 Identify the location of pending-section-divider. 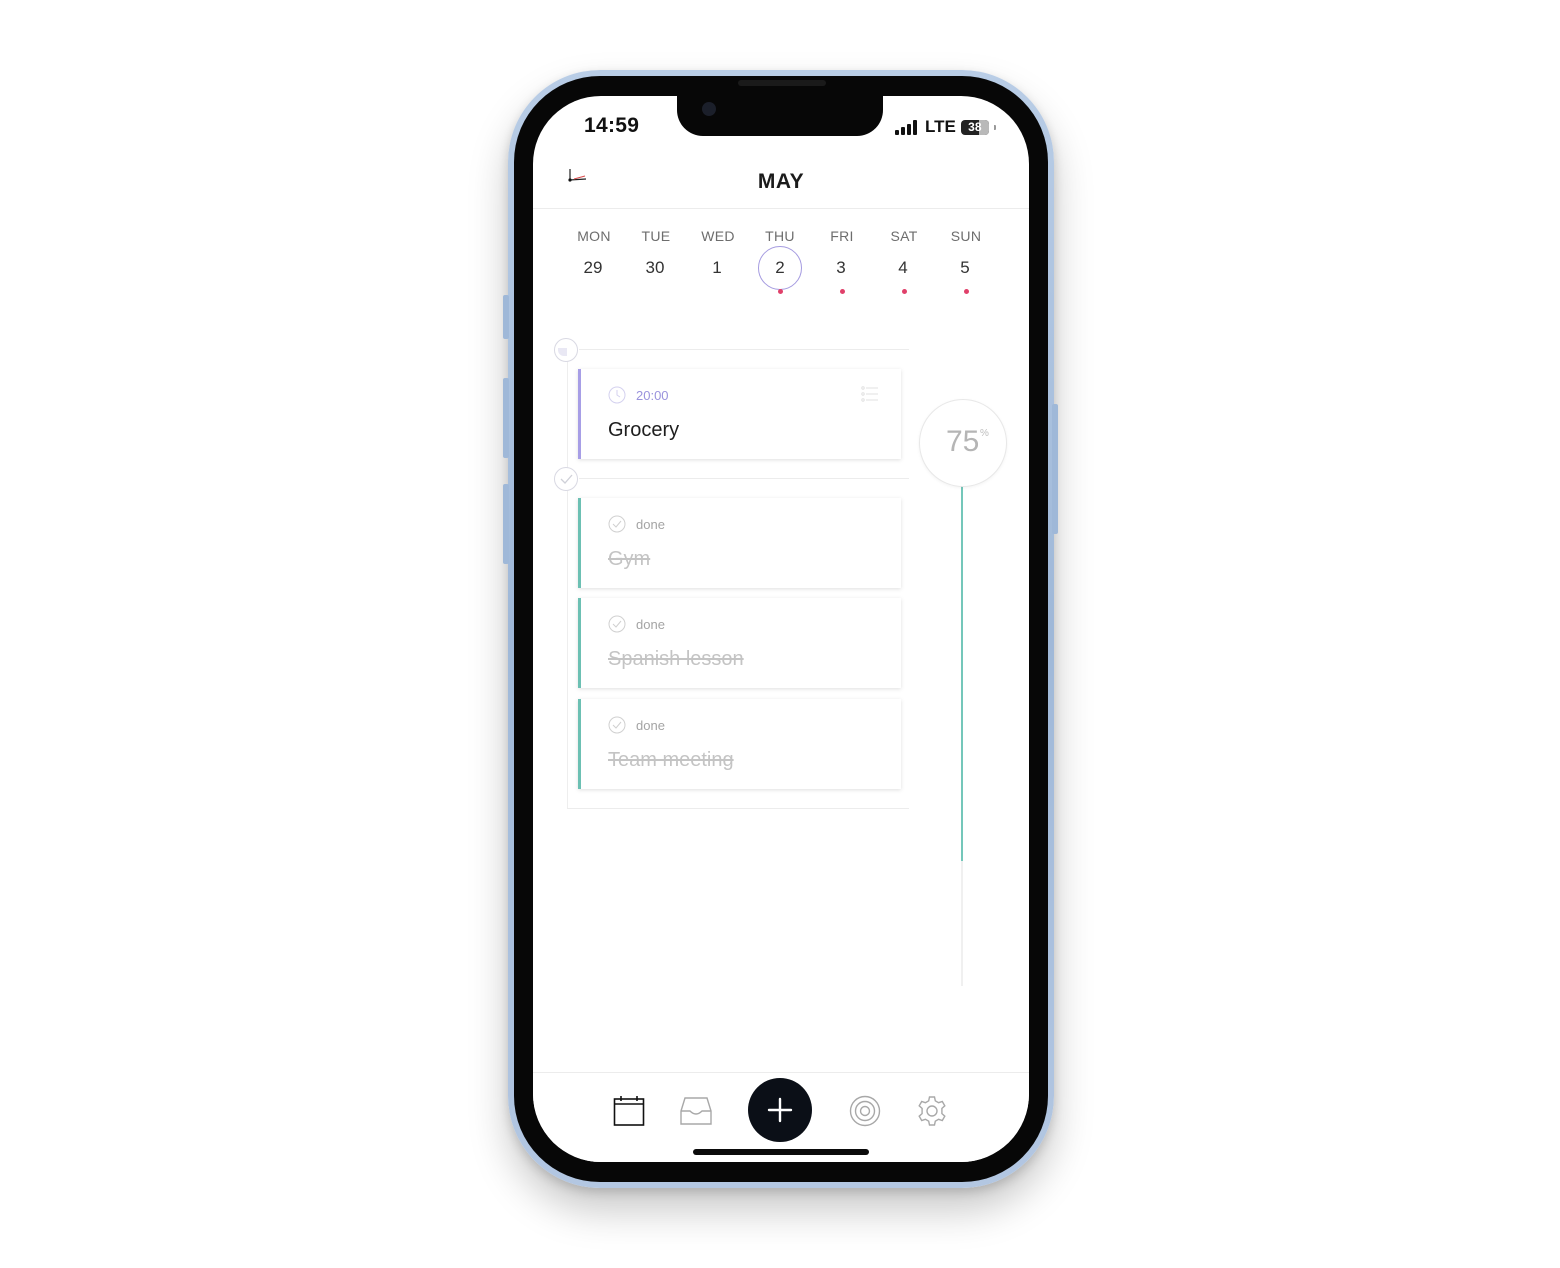
(744, 349).